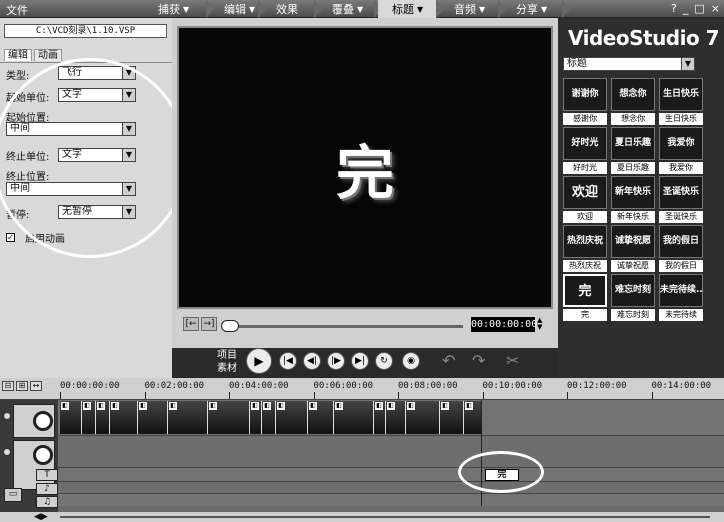  I want to click on library-tile: 诚挚祝愿 诚挚祝愿, so click(633, 248).